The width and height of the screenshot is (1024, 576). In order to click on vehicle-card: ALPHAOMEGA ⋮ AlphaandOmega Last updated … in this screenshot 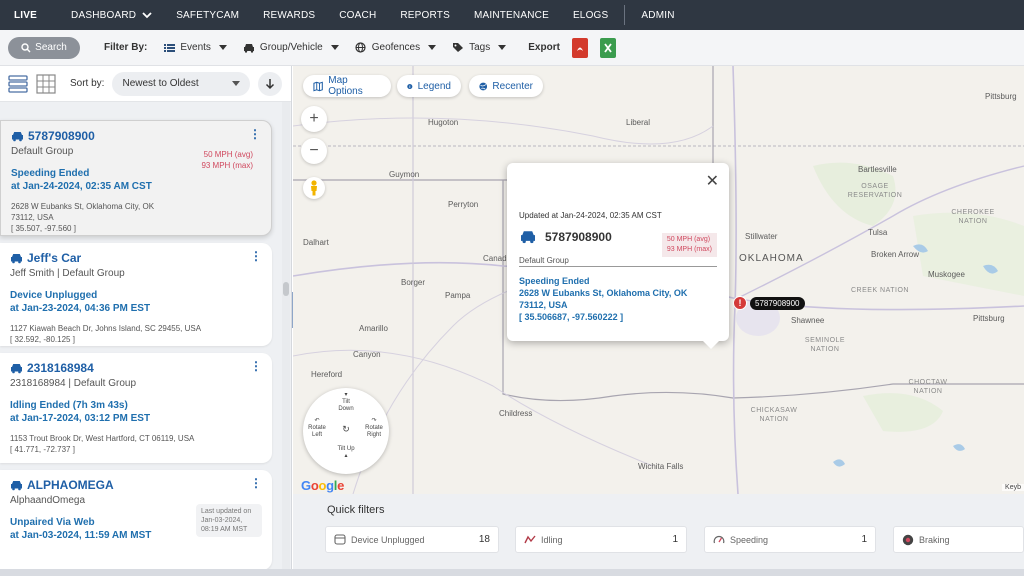, I will do `click(136, 520)`.